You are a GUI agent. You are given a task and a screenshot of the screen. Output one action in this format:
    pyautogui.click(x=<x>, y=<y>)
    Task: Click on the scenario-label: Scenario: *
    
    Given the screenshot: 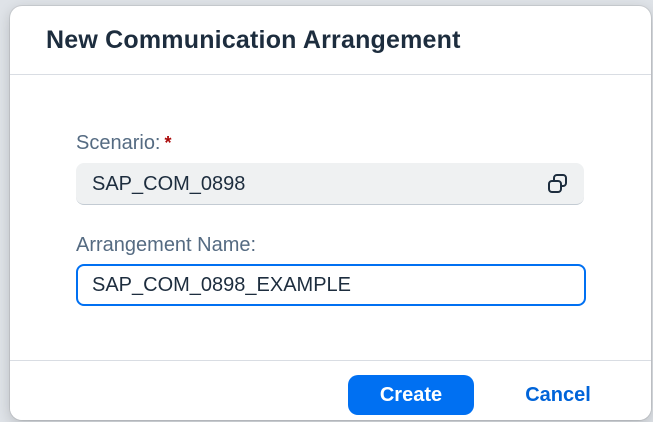 What is the action you would take?
    pyautogui.click(x=124, y=143)
    